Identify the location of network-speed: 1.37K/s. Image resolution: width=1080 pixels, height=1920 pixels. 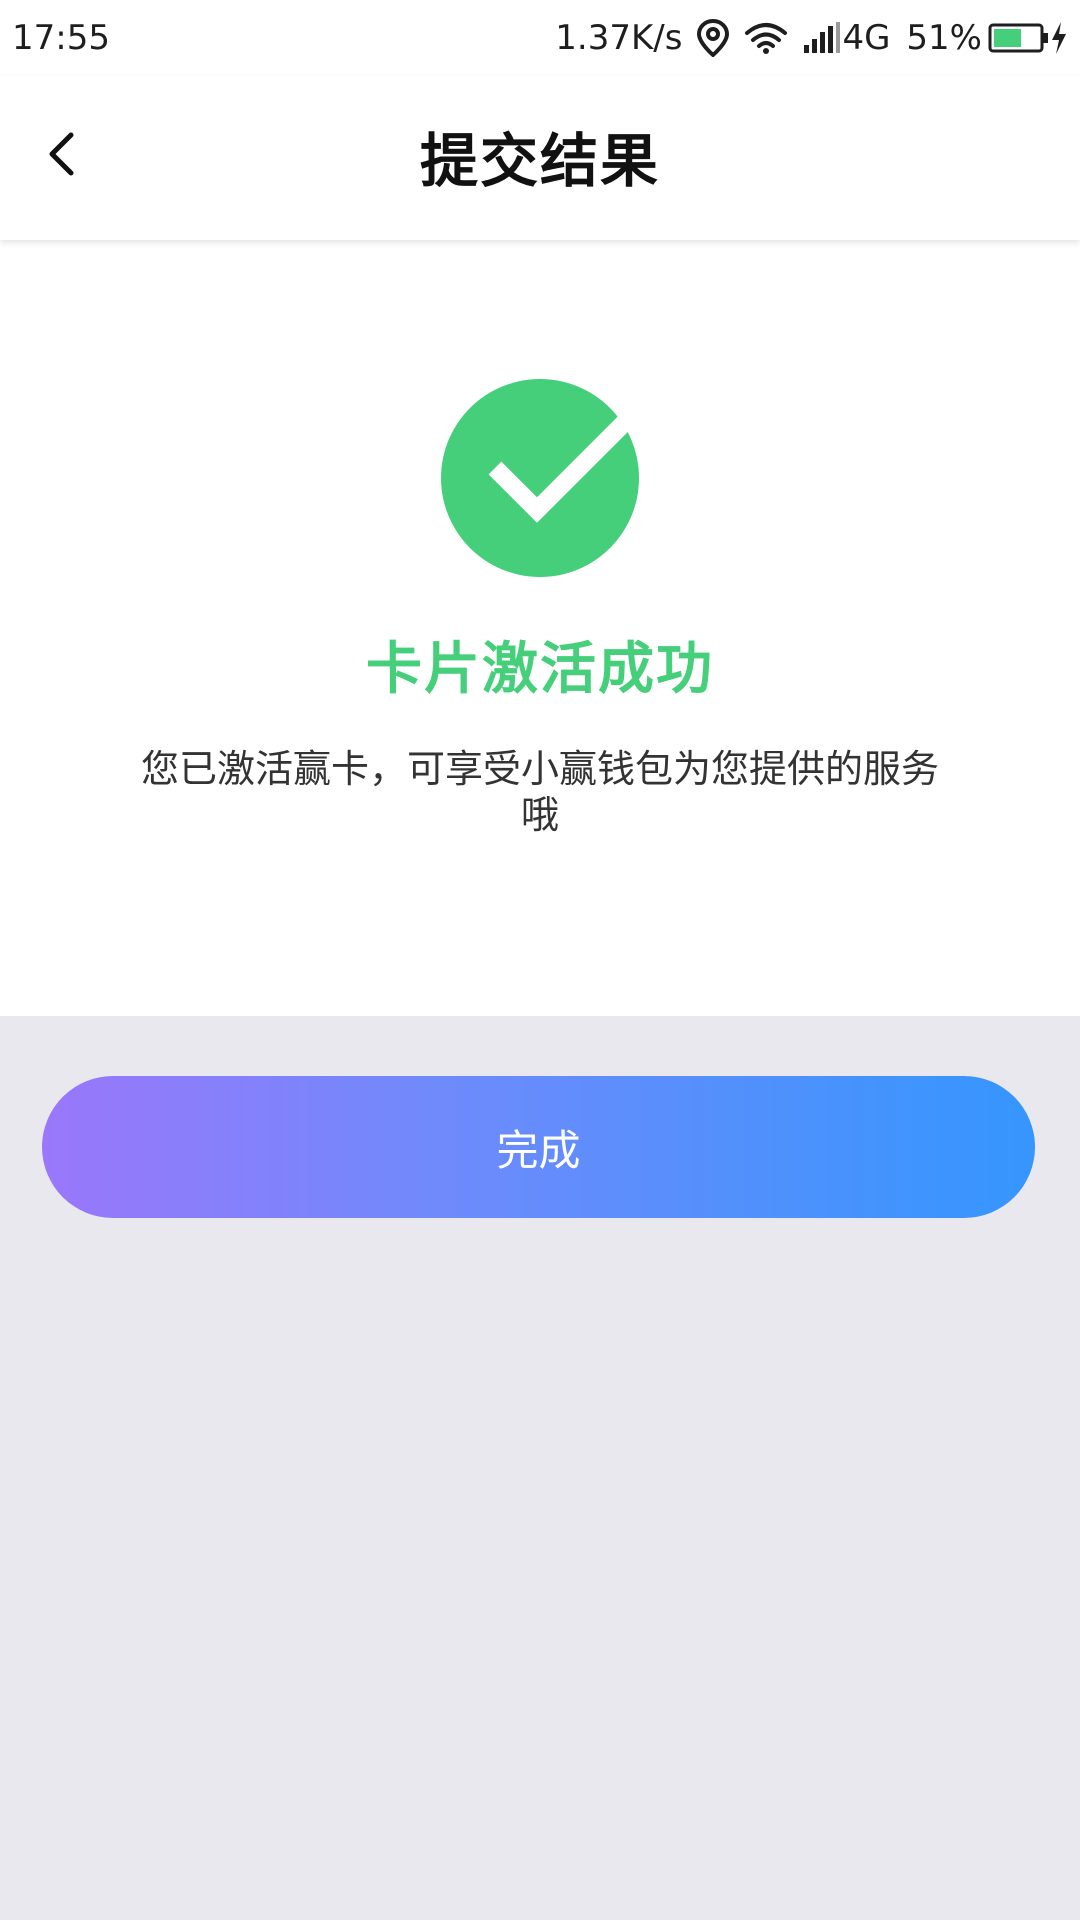
(619, 38).